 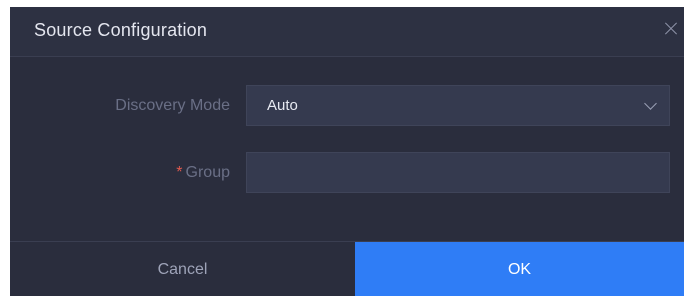 What do you see at coordinates (179, 172) in the screenshot?
I see `required-mark: *` at bounding box center [179, 172].